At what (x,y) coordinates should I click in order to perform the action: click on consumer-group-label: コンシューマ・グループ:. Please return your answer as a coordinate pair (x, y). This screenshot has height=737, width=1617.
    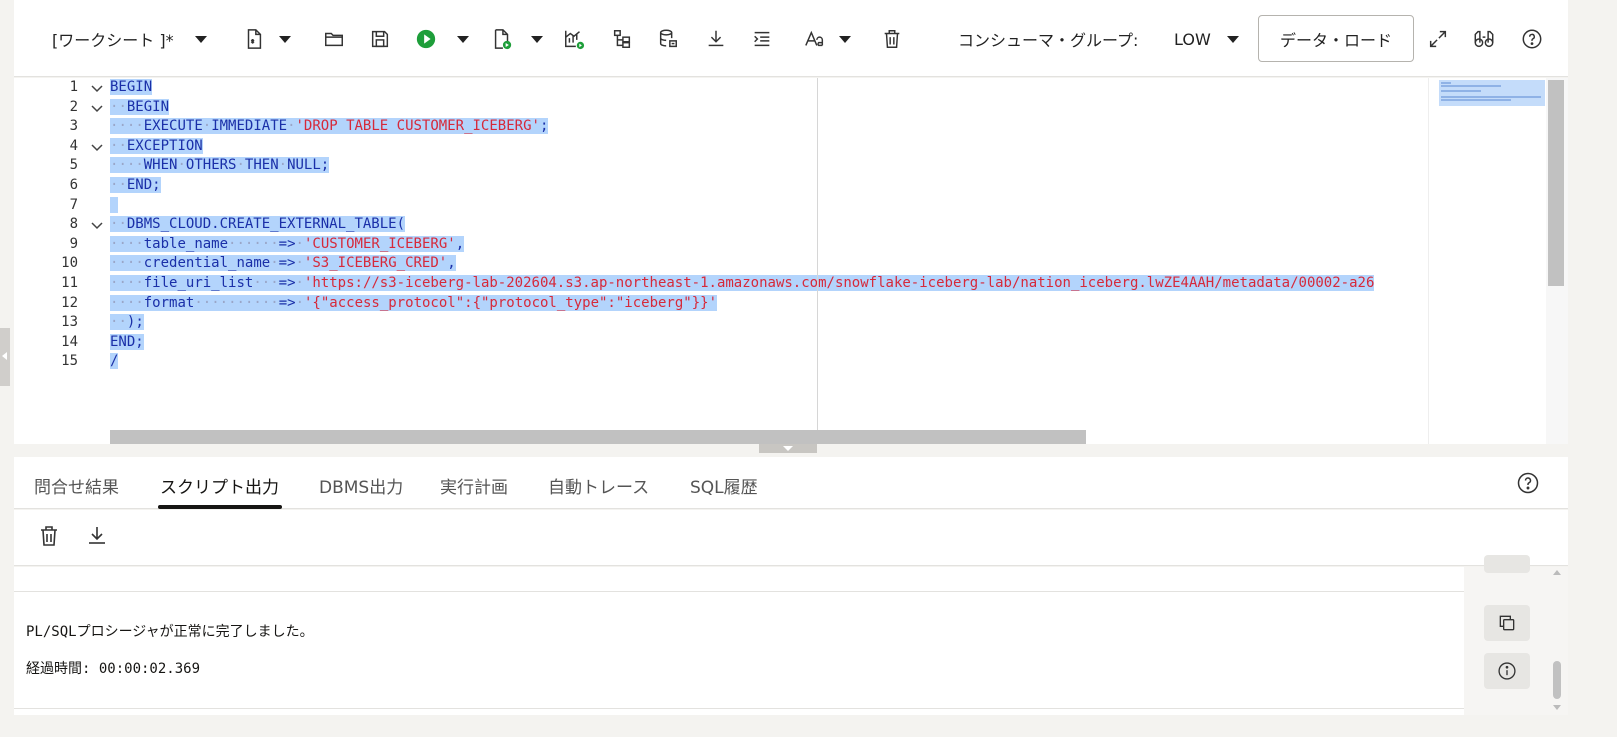
    Looking at the image, I should click on (1048, 40).